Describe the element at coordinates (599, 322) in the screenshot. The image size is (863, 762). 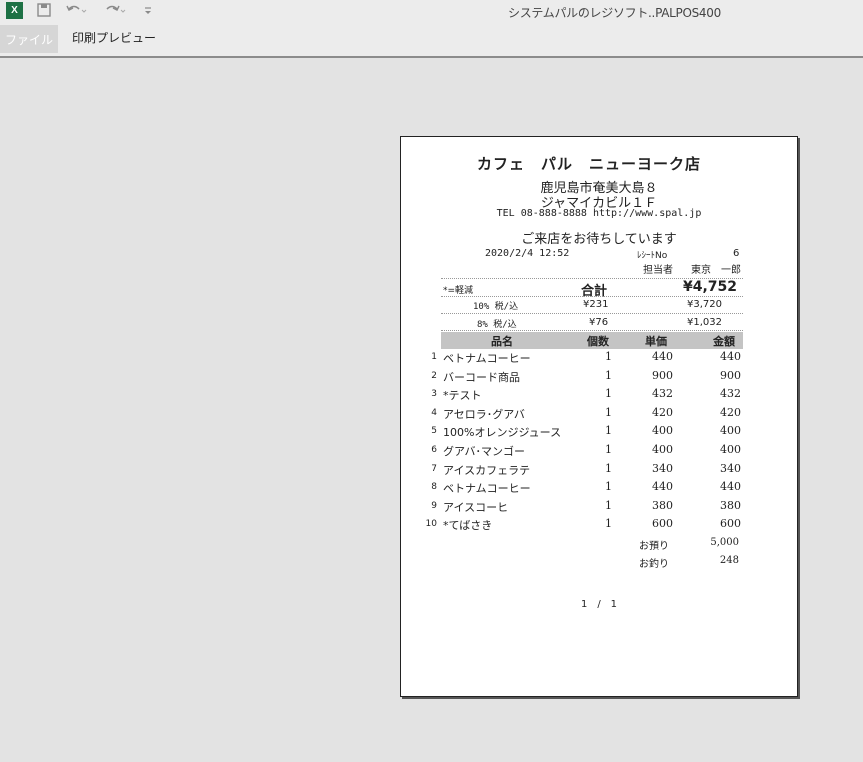
I see `tax-8-tax: ¥76` at that location.